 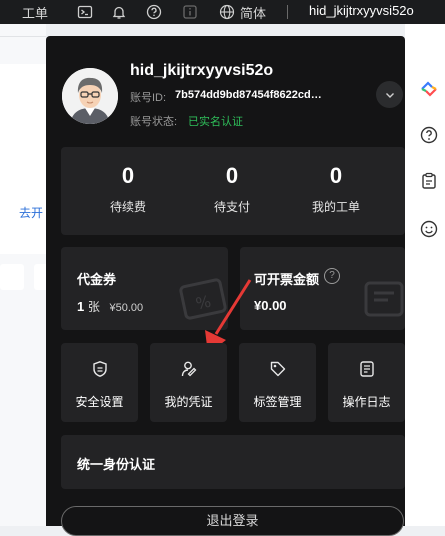 I want to click on invoice-amount: ¥0.00, so click(x=270, y=305).